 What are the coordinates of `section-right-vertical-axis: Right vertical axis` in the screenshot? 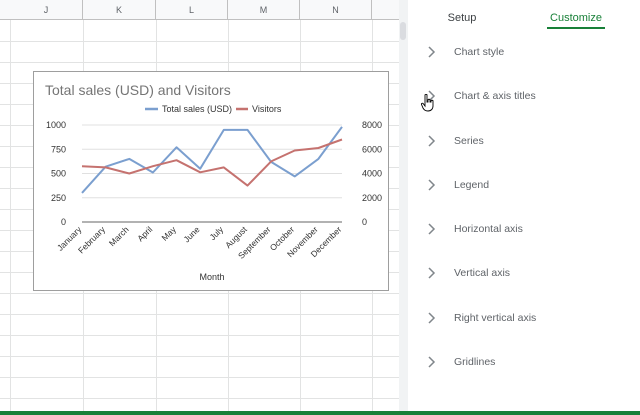 It's located at (528, 319).